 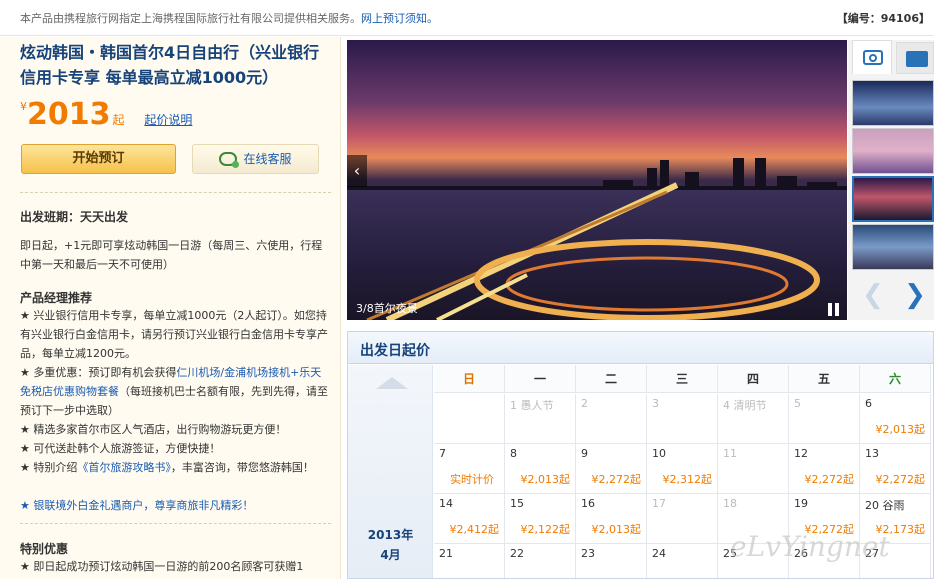 I want to click on day-number: 11, so click(x=730, y=453).